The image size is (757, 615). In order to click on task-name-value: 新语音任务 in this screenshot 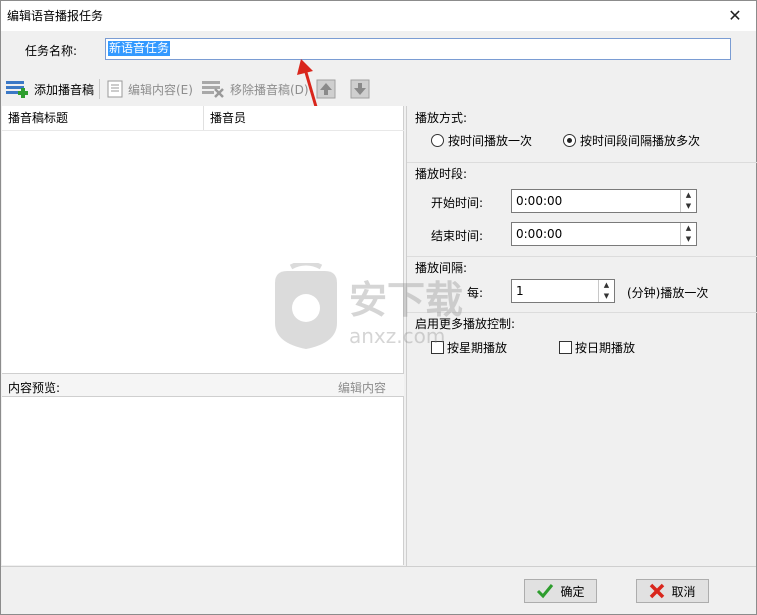, I will do `click(139, 48)`.